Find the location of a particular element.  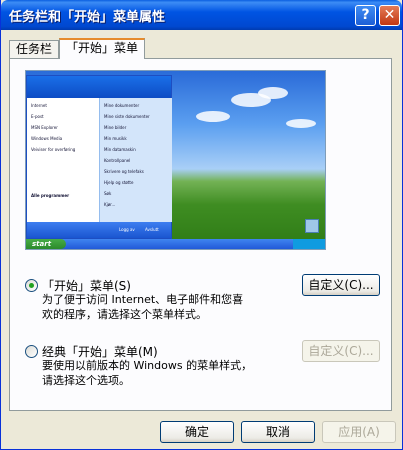

start-button-mock: start is located at coordinates (46, 244).